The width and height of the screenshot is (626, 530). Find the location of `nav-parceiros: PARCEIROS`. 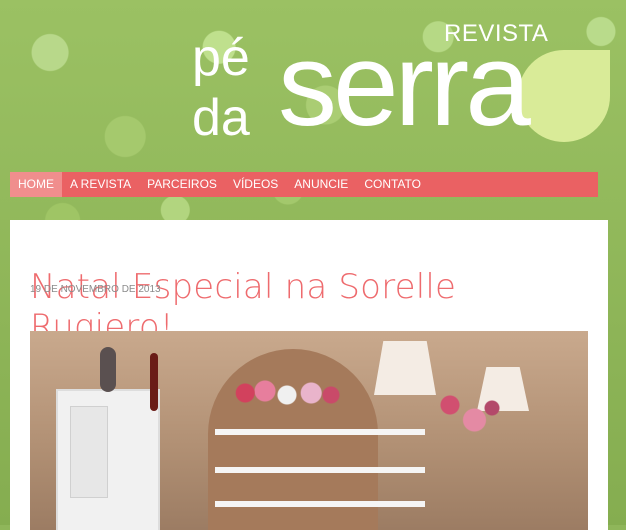

nav-parceiros: PARCEIROS is located at coordinates (182, 184).